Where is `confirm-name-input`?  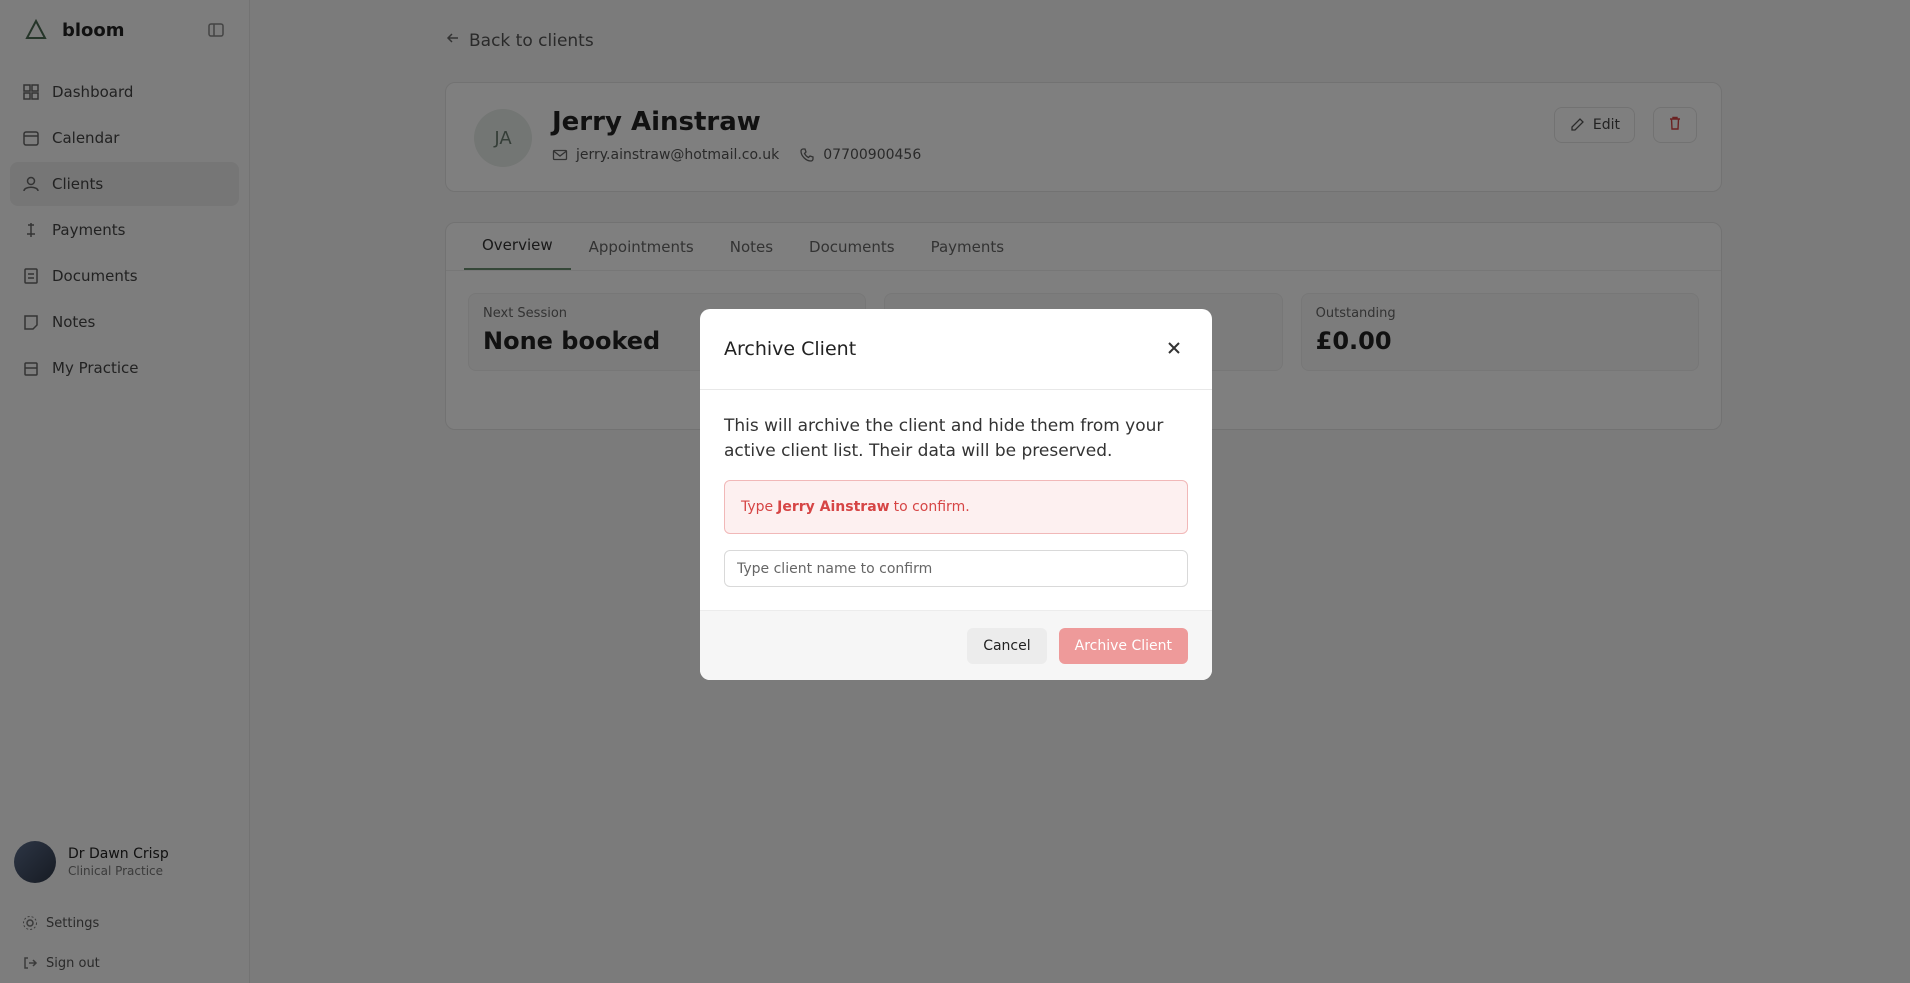 confirm-name-input is located at coordinates (956, 568).